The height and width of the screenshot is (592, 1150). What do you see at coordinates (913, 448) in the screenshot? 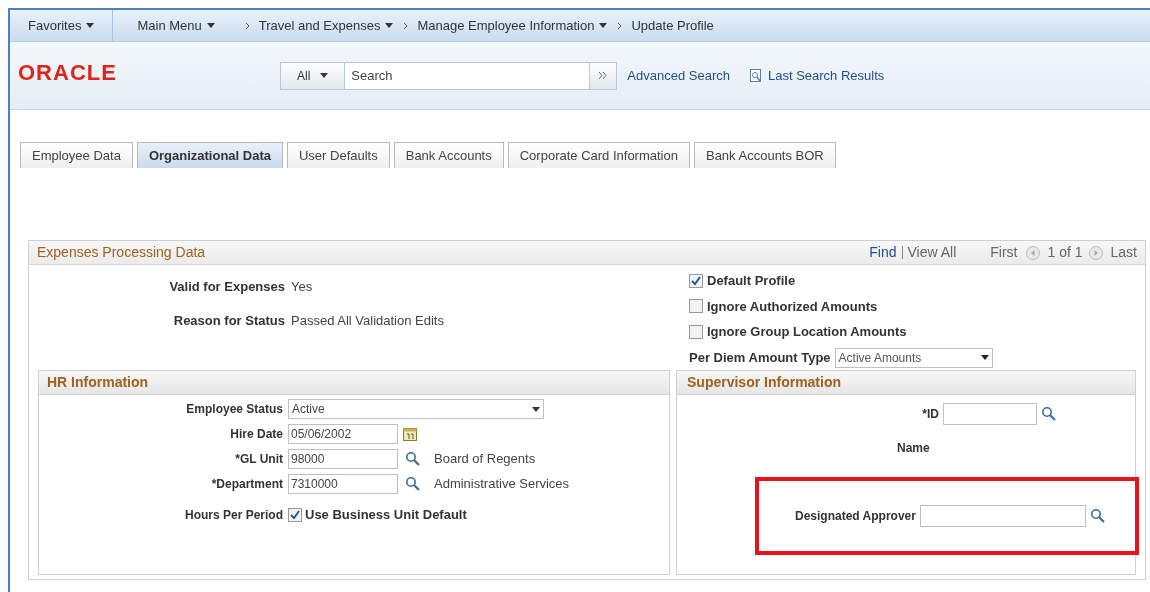
I see `field-label: Name` at bounding box center [913, 448].